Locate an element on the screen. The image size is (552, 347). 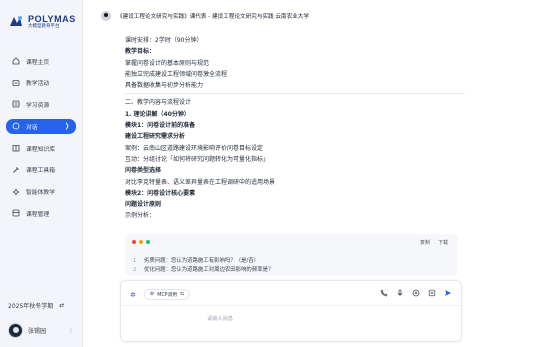
composer-divider is located at coordinates (291, 305).